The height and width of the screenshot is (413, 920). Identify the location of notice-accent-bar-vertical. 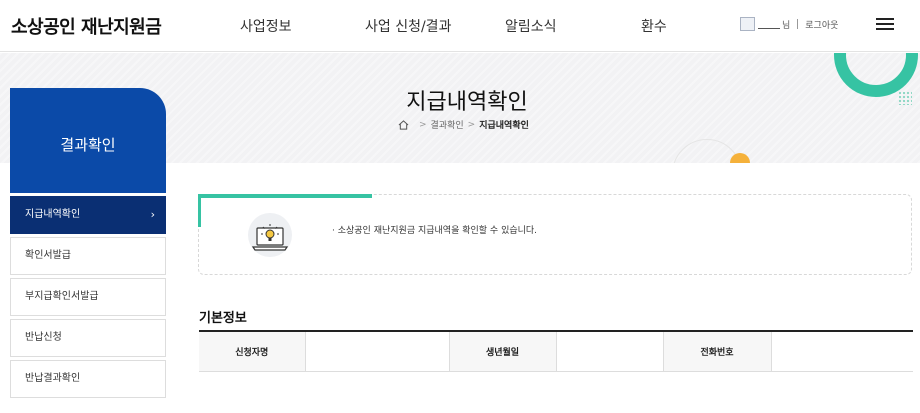
(199, 210).